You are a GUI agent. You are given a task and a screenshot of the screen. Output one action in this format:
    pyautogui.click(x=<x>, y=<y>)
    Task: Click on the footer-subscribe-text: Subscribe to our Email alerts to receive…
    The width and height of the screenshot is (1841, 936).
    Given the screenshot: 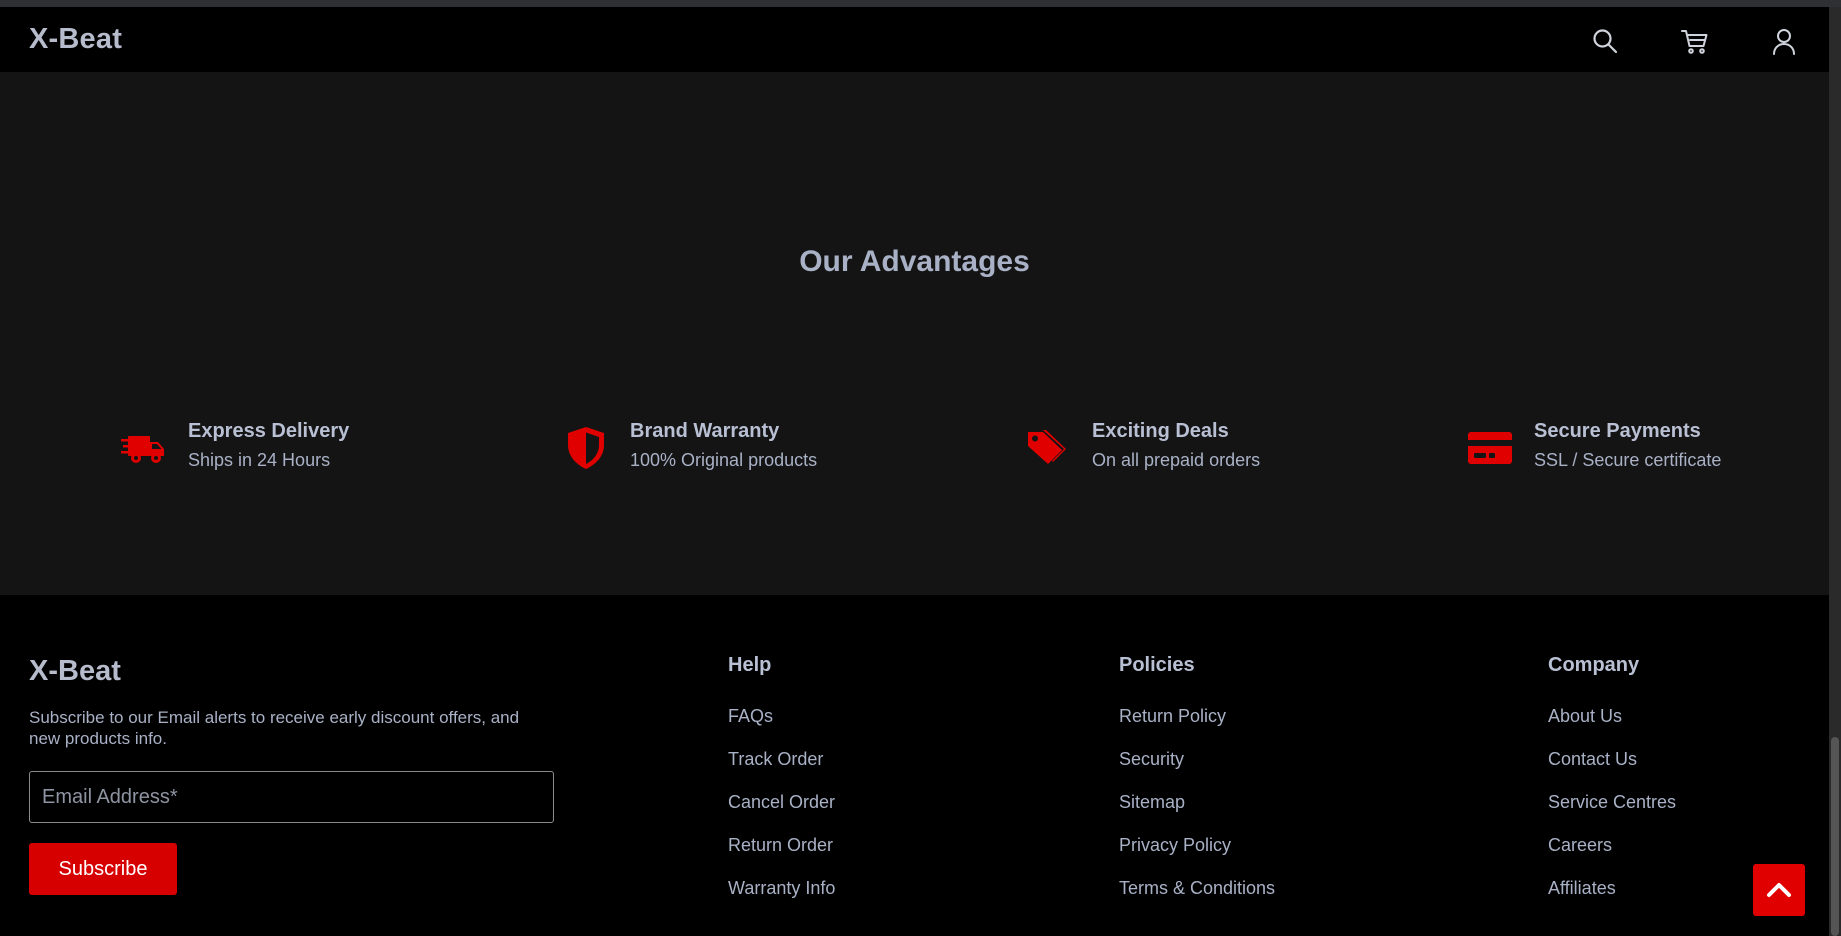 What is the action you would take?
    pyautogui.click(x=274, y=728)
    